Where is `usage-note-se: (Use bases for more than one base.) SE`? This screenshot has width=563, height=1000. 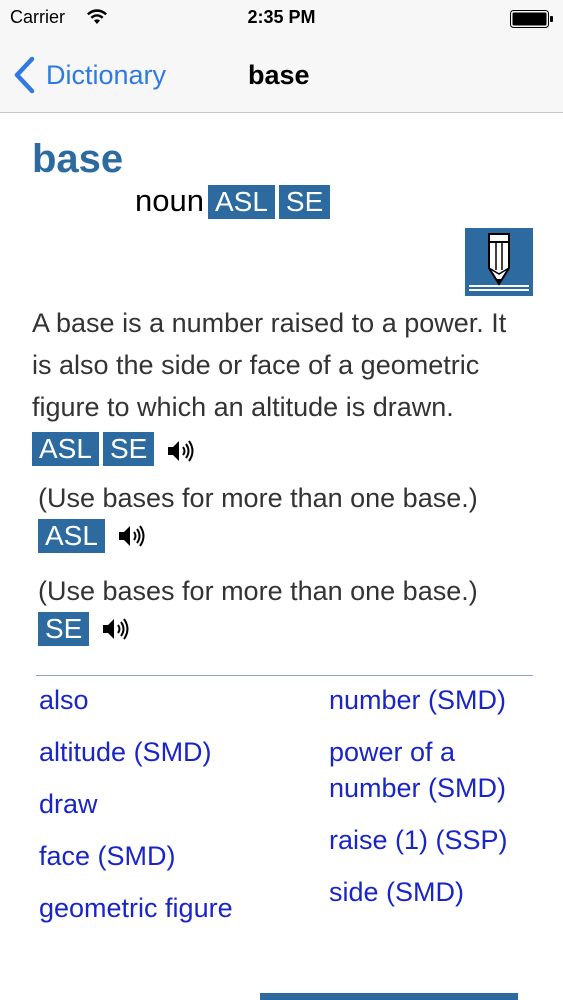 usage-note-se: (Use bases for more than one base.) SE is located at coordinates (288, 610).